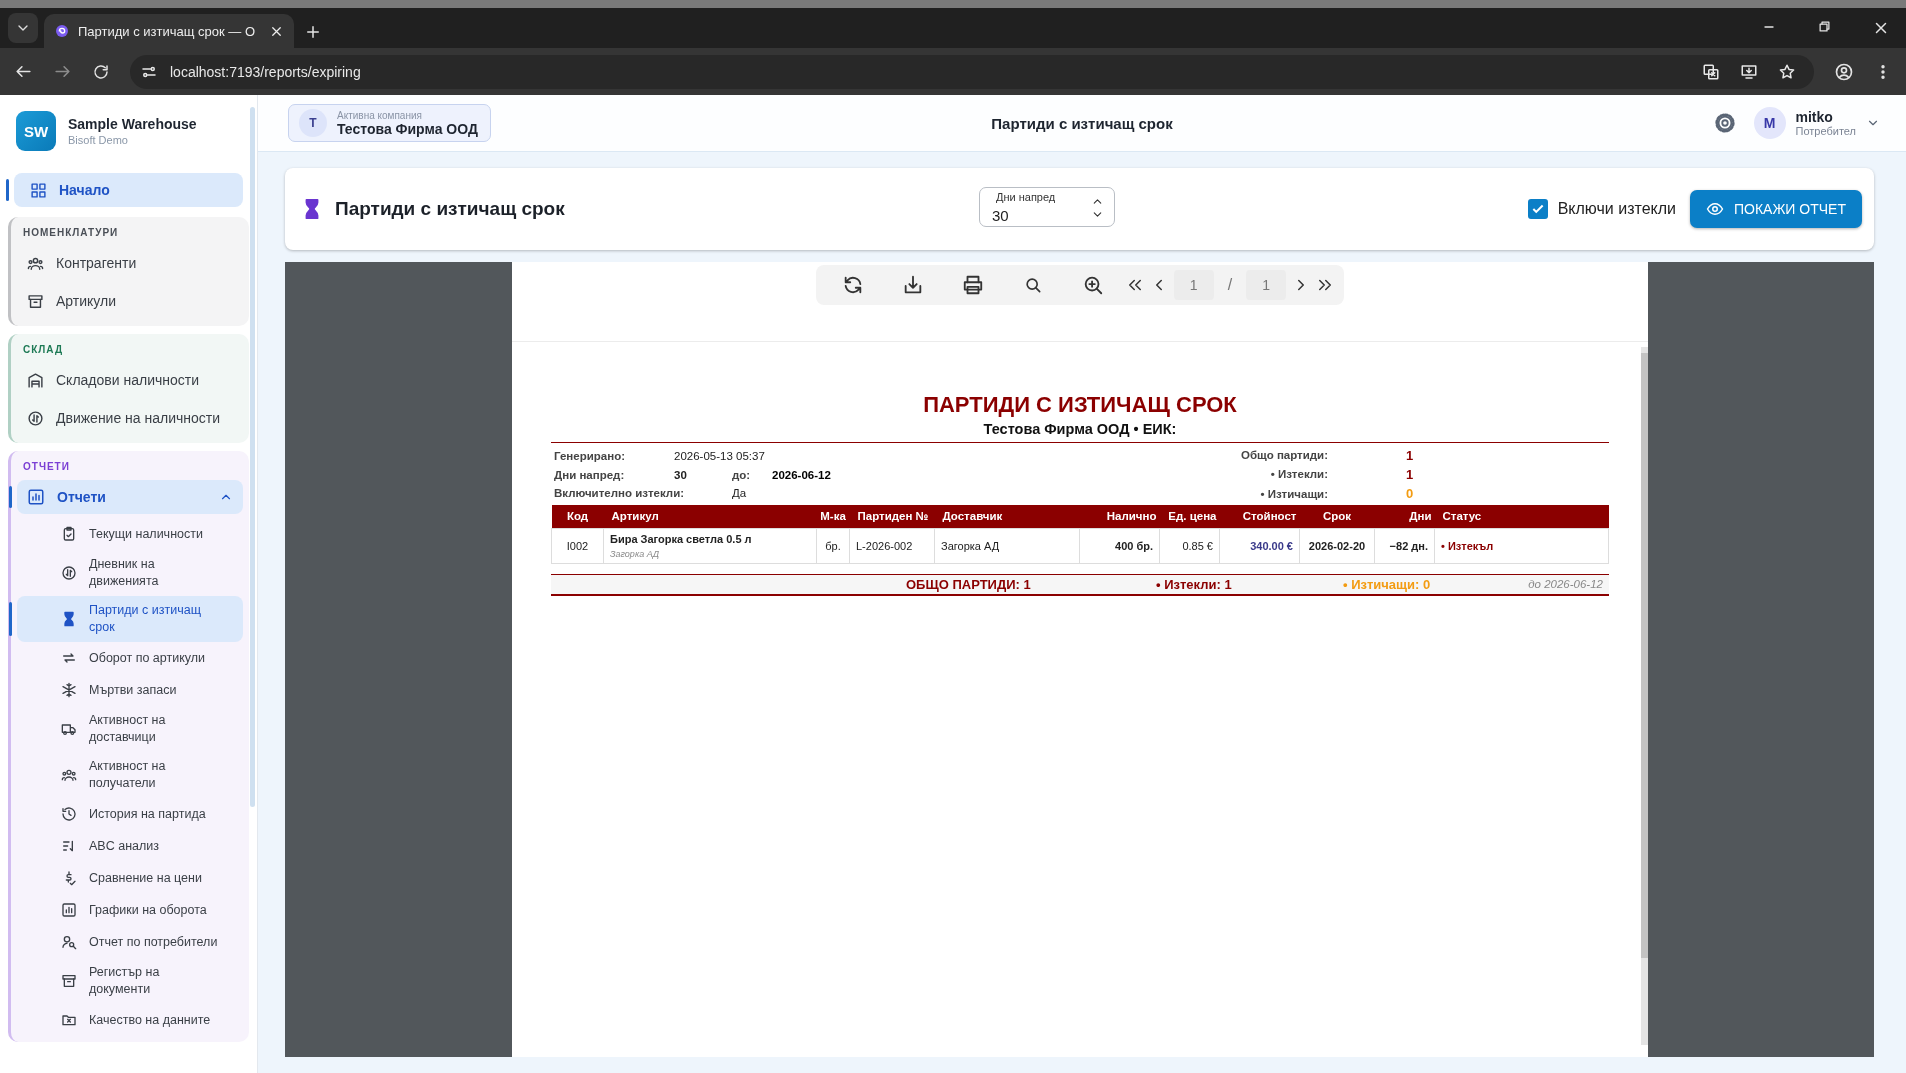  I want to click on table-cell: 2026-02-20, so click(1337, 545).